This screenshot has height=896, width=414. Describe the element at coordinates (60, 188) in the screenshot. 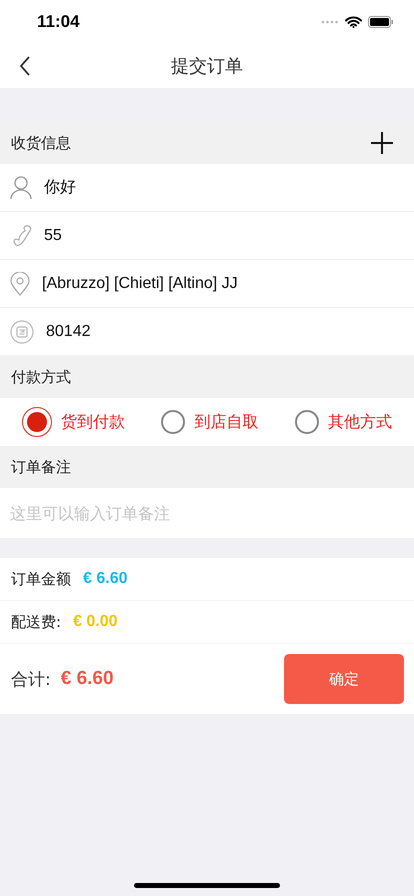

I see `contact-text: 你好` at that location.